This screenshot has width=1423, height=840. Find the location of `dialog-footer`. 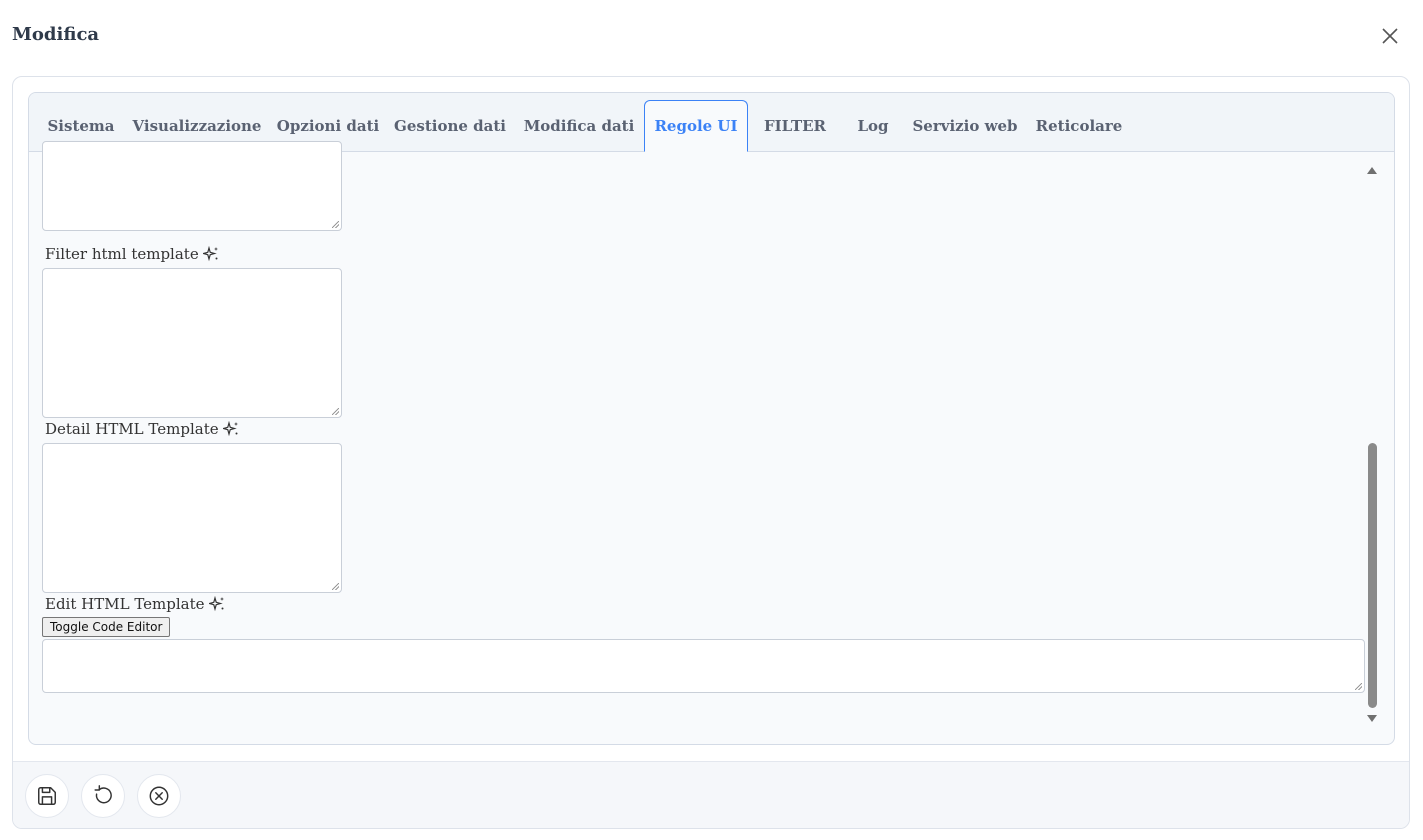

dialog-footer is located at coordinates (711, 794).